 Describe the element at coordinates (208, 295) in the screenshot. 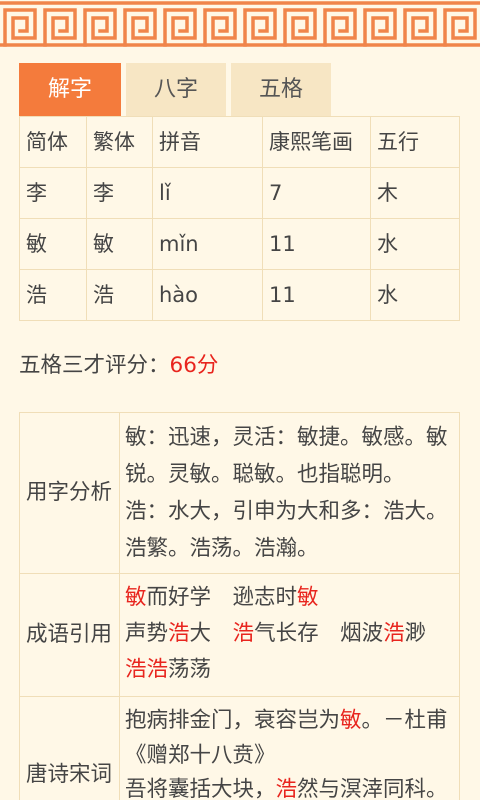

I see `cell-pinyin: hào` at that location.